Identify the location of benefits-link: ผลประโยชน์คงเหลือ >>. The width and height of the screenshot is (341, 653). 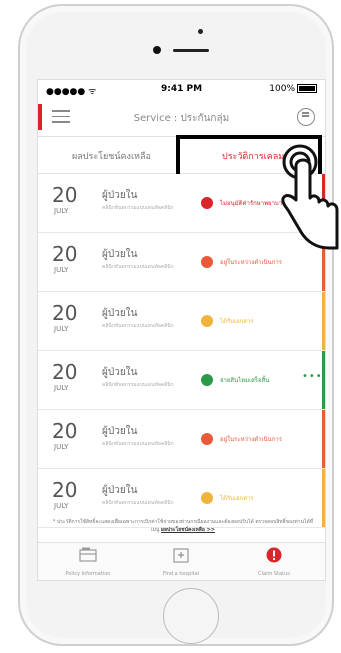
(188, 530).